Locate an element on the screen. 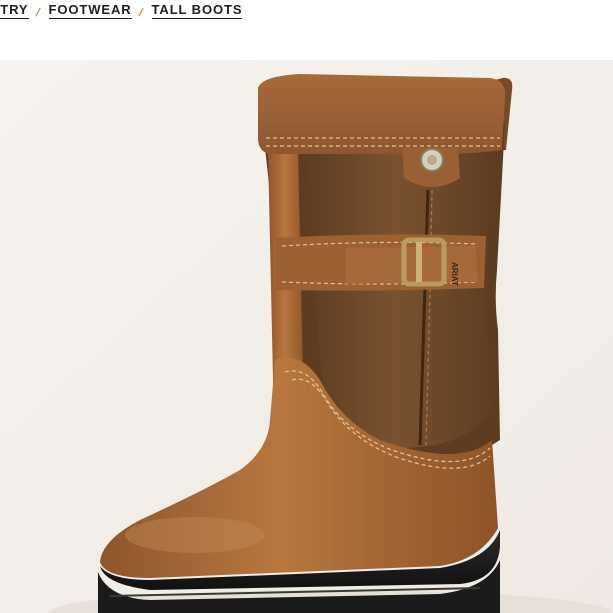  buckle-brand-text: ARIAT is located at coordinates (454, 274).